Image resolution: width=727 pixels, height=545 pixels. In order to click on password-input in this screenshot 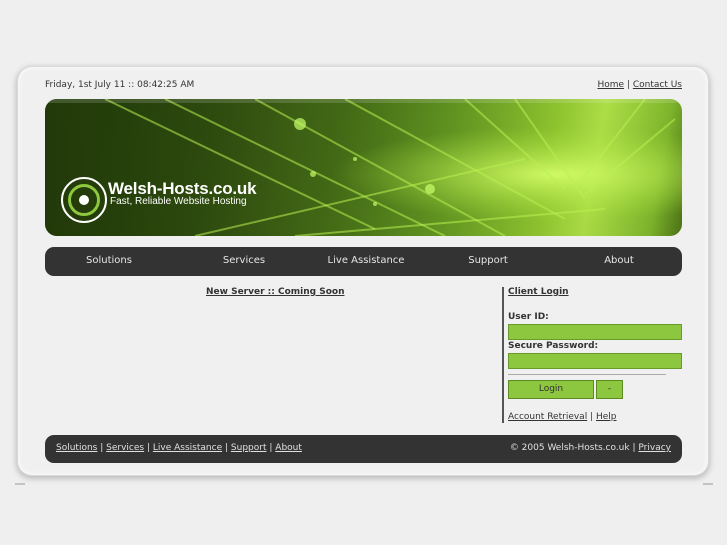, I will do `click(595, 361)`.